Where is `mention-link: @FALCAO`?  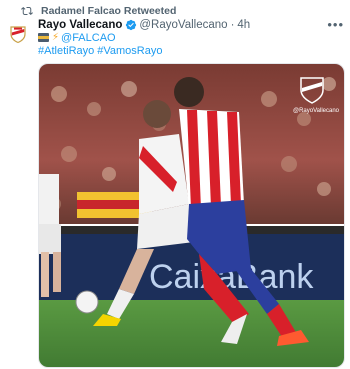
mention-link: @FALCAO is located at coordinates (88, 38).